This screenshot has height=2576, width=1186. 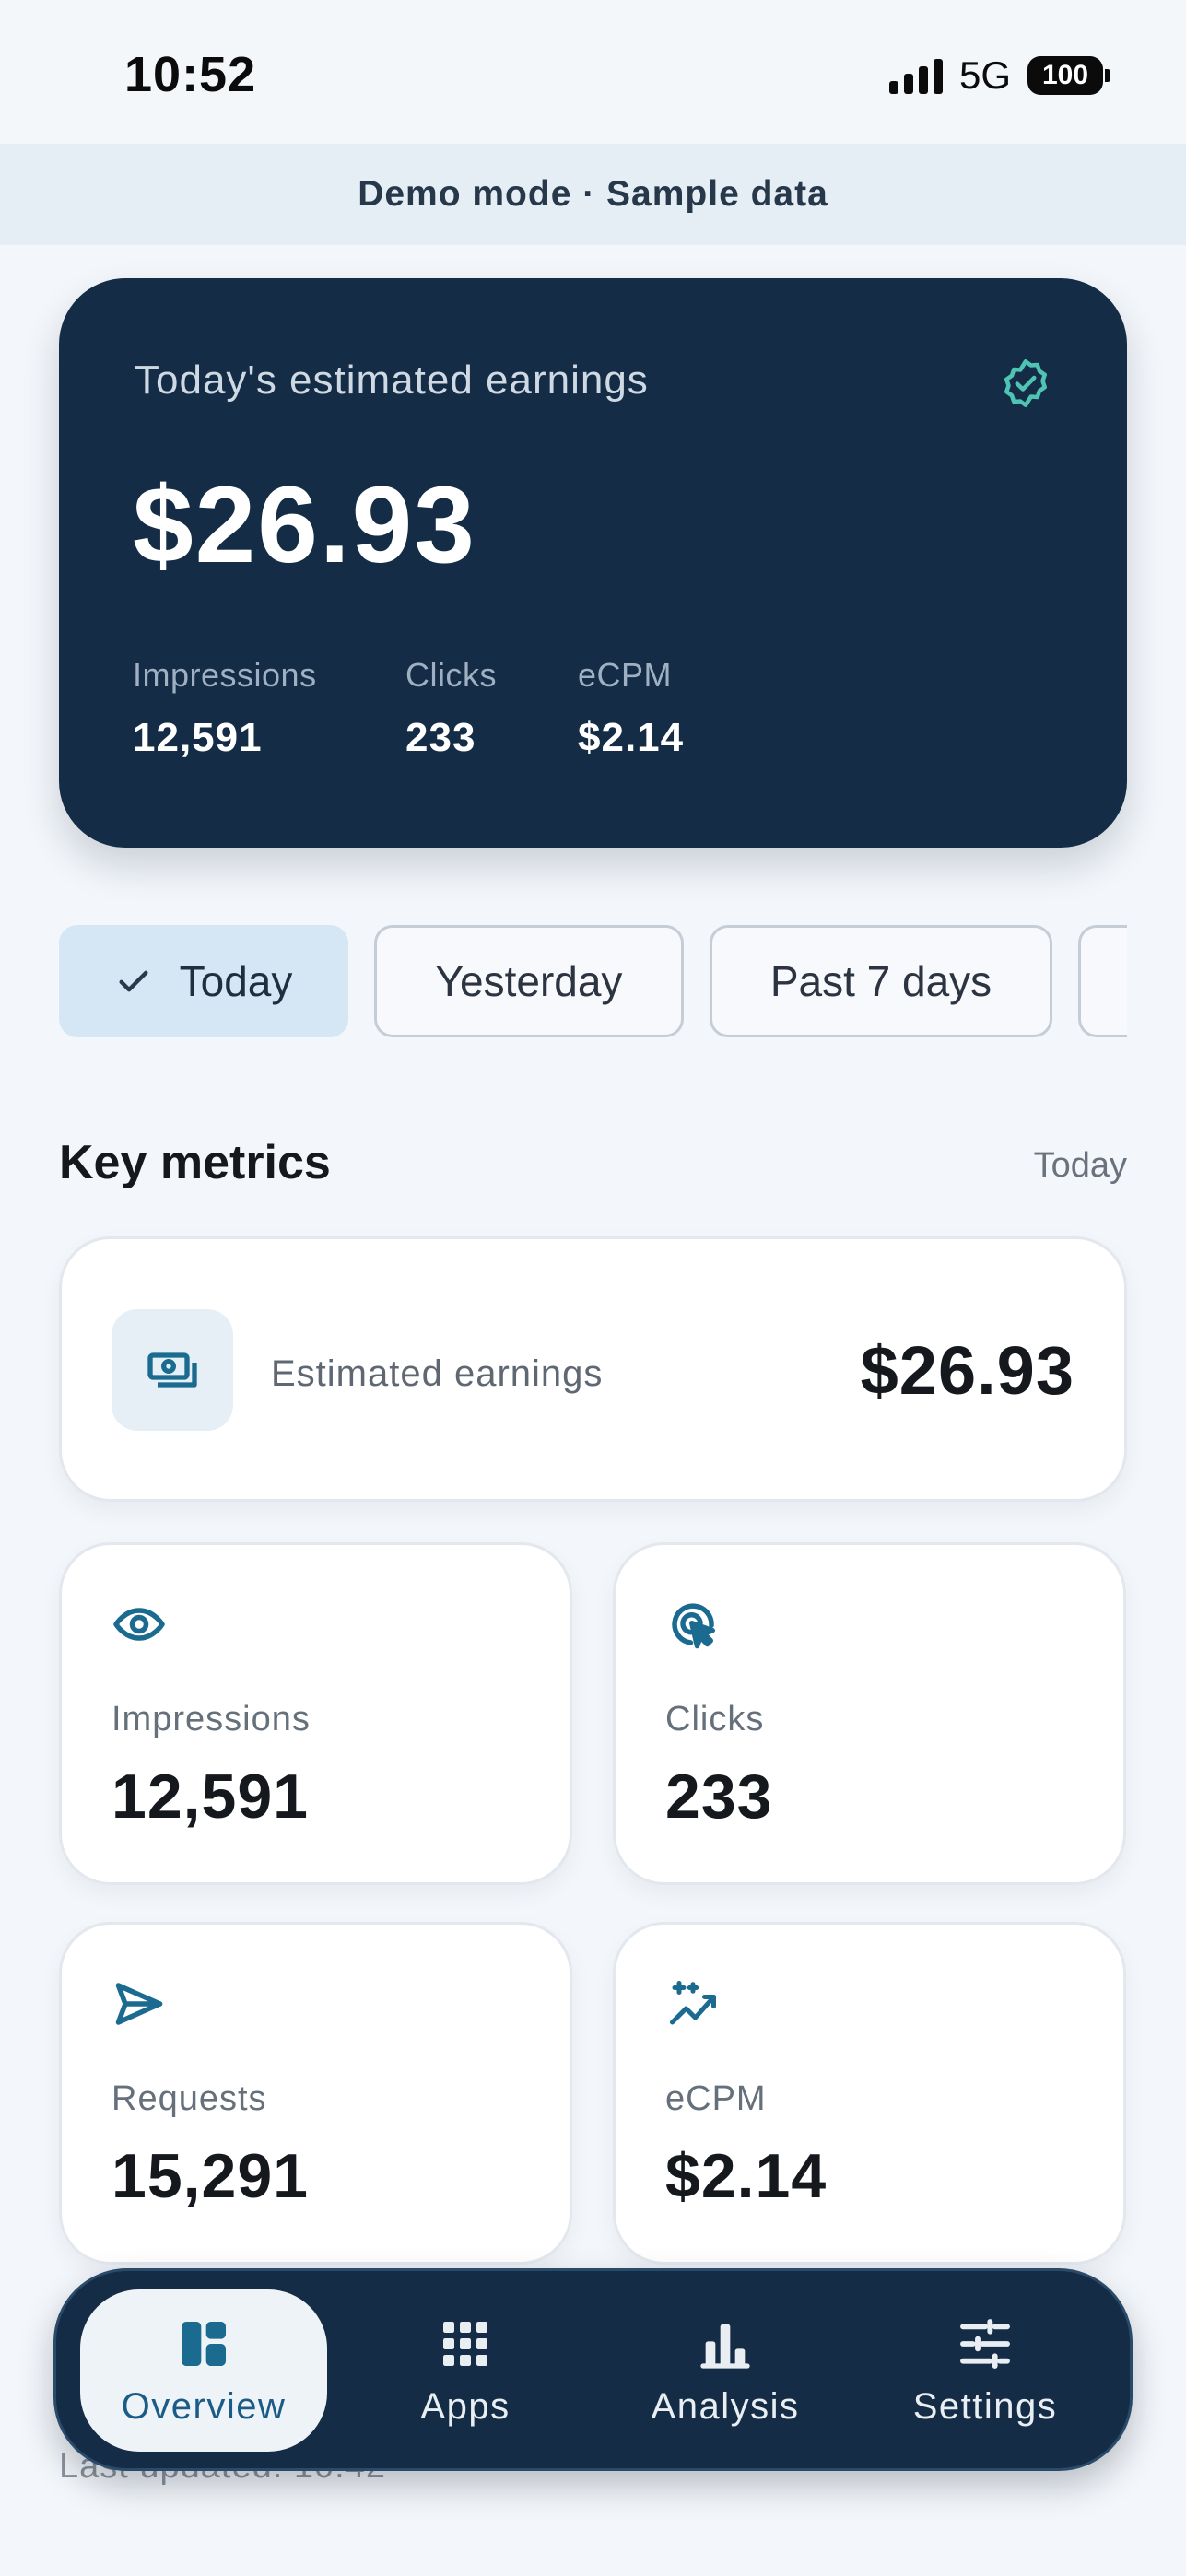 What do you see at coordinates (693, 1626) in the screenshot?
I see `cursor-click-icon` at bounding box center [693, 1626].